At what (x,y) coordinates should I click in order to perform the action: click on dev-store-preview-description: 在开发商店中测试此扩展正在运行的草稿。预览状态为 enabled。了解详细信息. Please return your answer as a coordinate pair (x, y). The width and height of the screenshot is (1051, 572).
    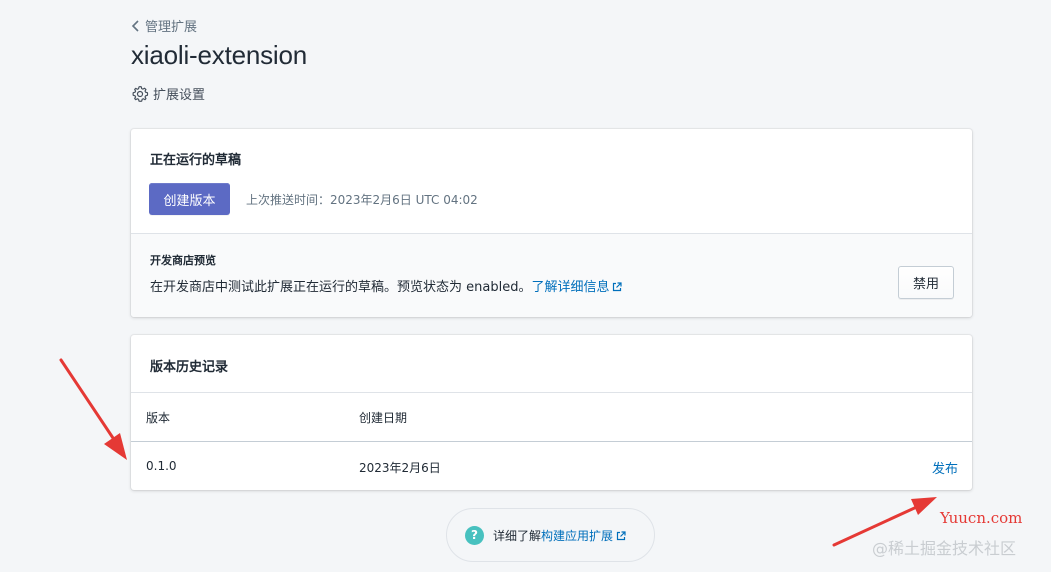
    Looking at the image, I should click on (386, 285).